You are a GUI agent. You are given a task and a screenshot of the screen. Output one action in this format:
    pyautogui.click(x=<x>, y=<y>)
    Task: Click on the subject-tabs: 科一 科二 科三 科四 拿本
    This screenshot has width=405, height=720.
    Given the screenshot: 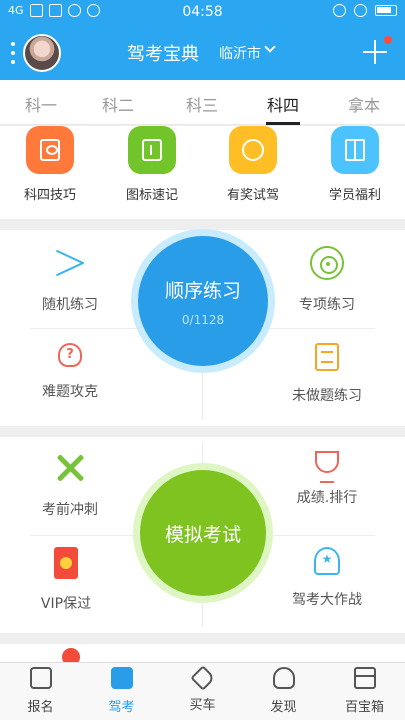 What is the action you would take?
    pyautogui.click(x=202, y=102)
    